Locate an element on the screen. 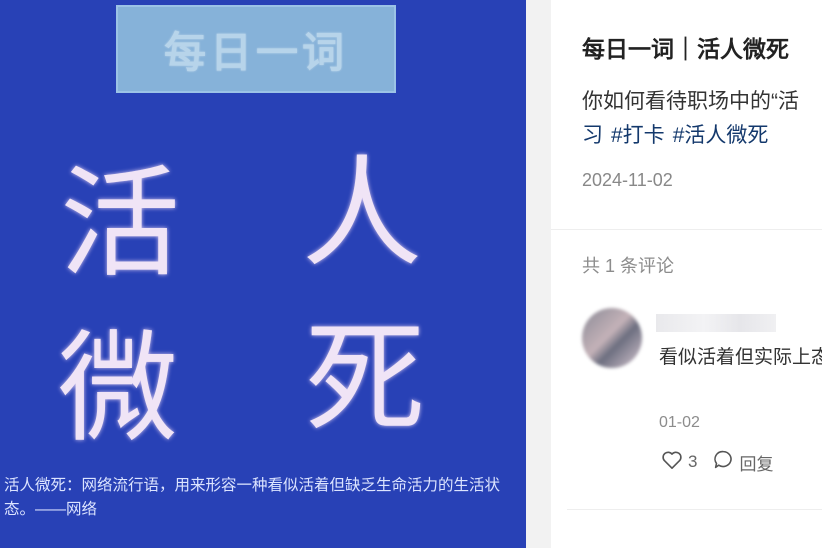 The height and width of the screenshot is (548, 822). heart-icon is located at coordinates (672, 462).